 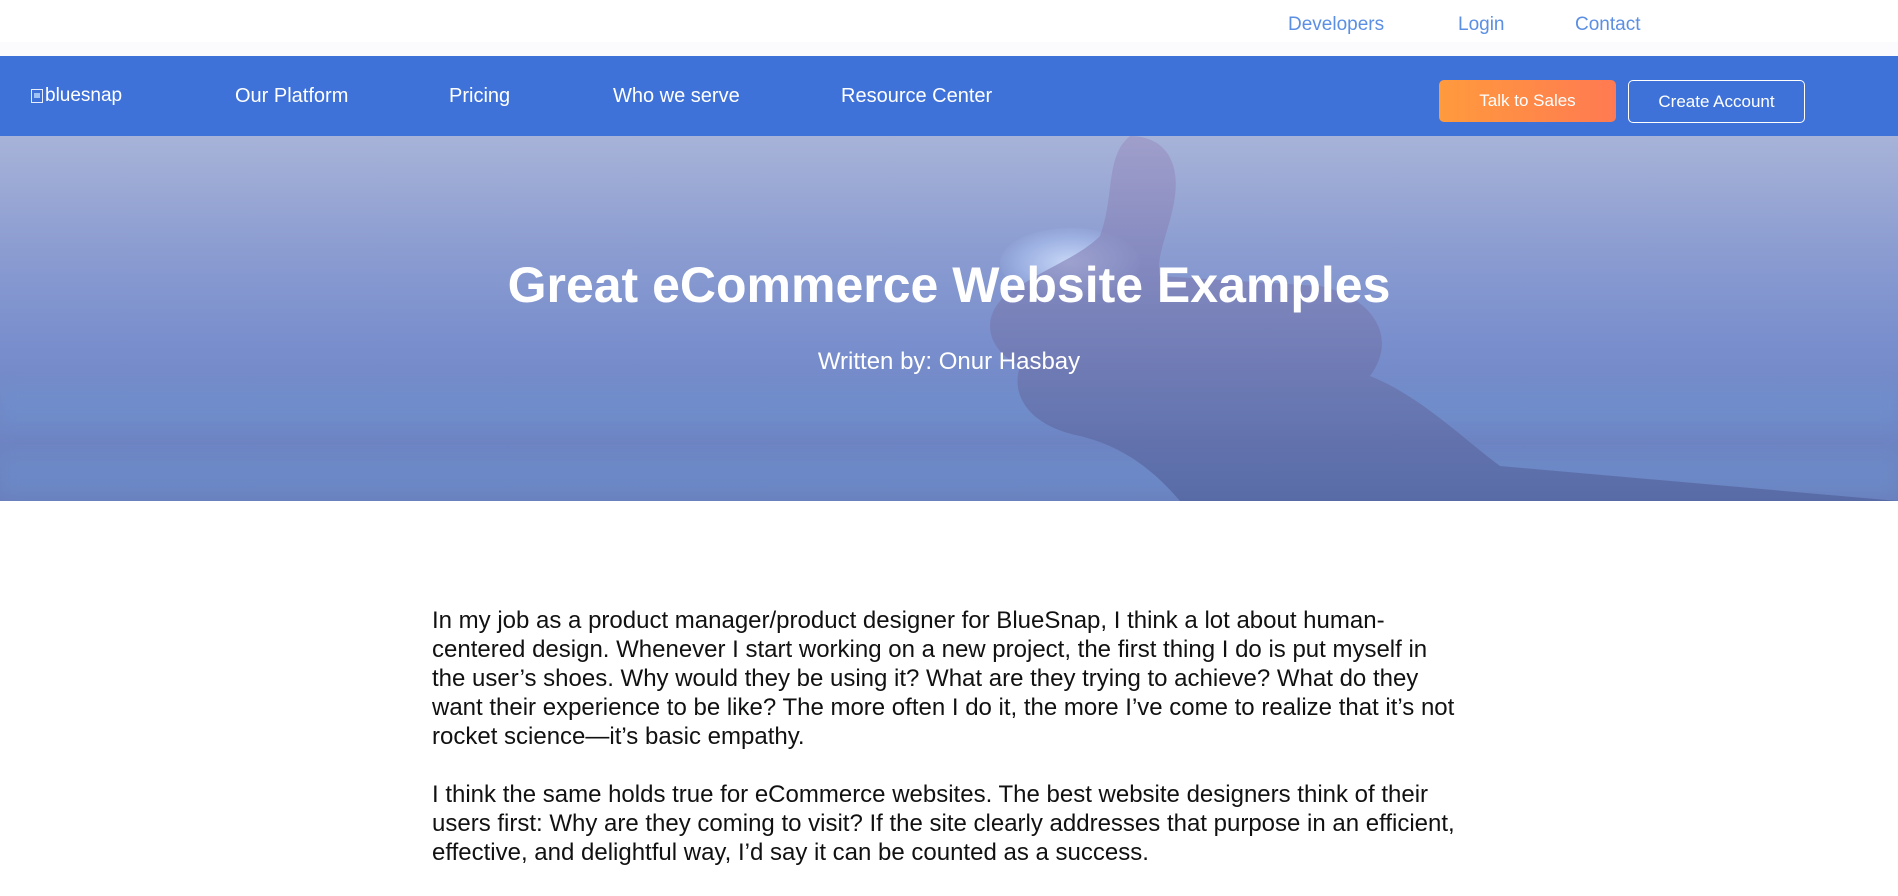 What do you see at coordinates (916, 96) in the screenshot?
I see `nav-item-resource-center: Resource Center` at bounding box center [916, 96].